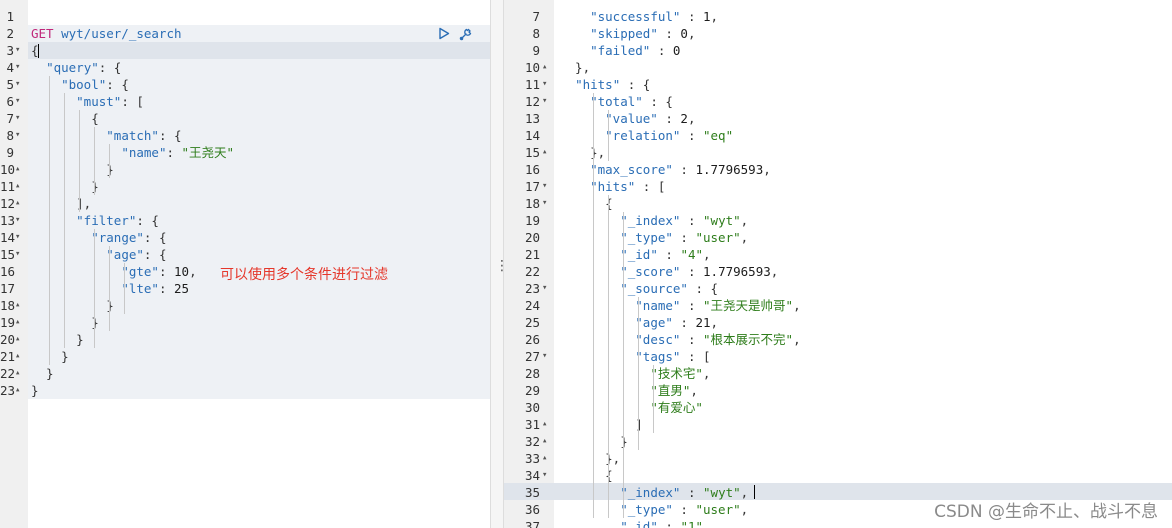 The width and height of the screenshot is (1172, 528). I want to click on code-token: "value", so click(631, 118).